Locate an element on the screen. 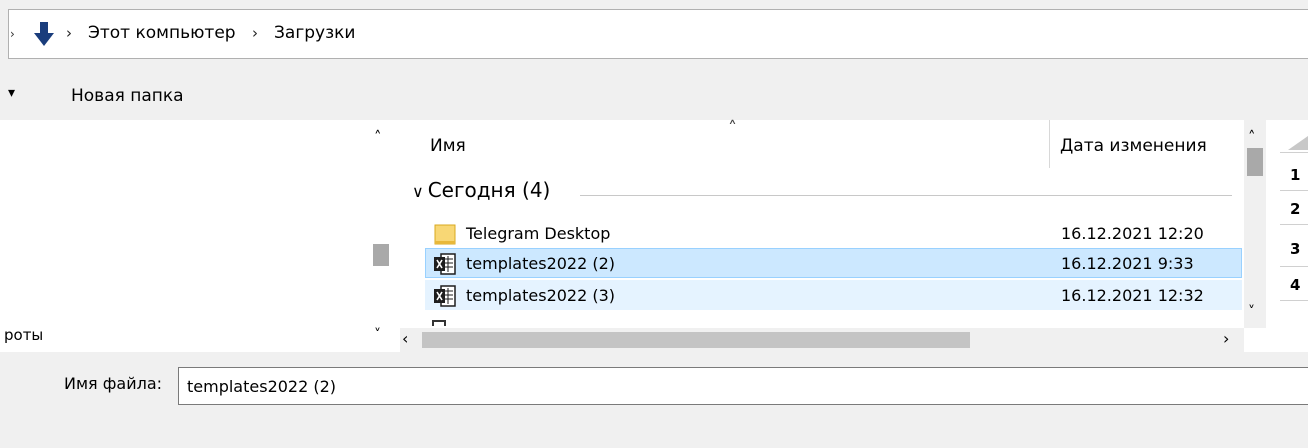  breadcrumb-downloads: Загрузки is located at coordinates (314, 33).